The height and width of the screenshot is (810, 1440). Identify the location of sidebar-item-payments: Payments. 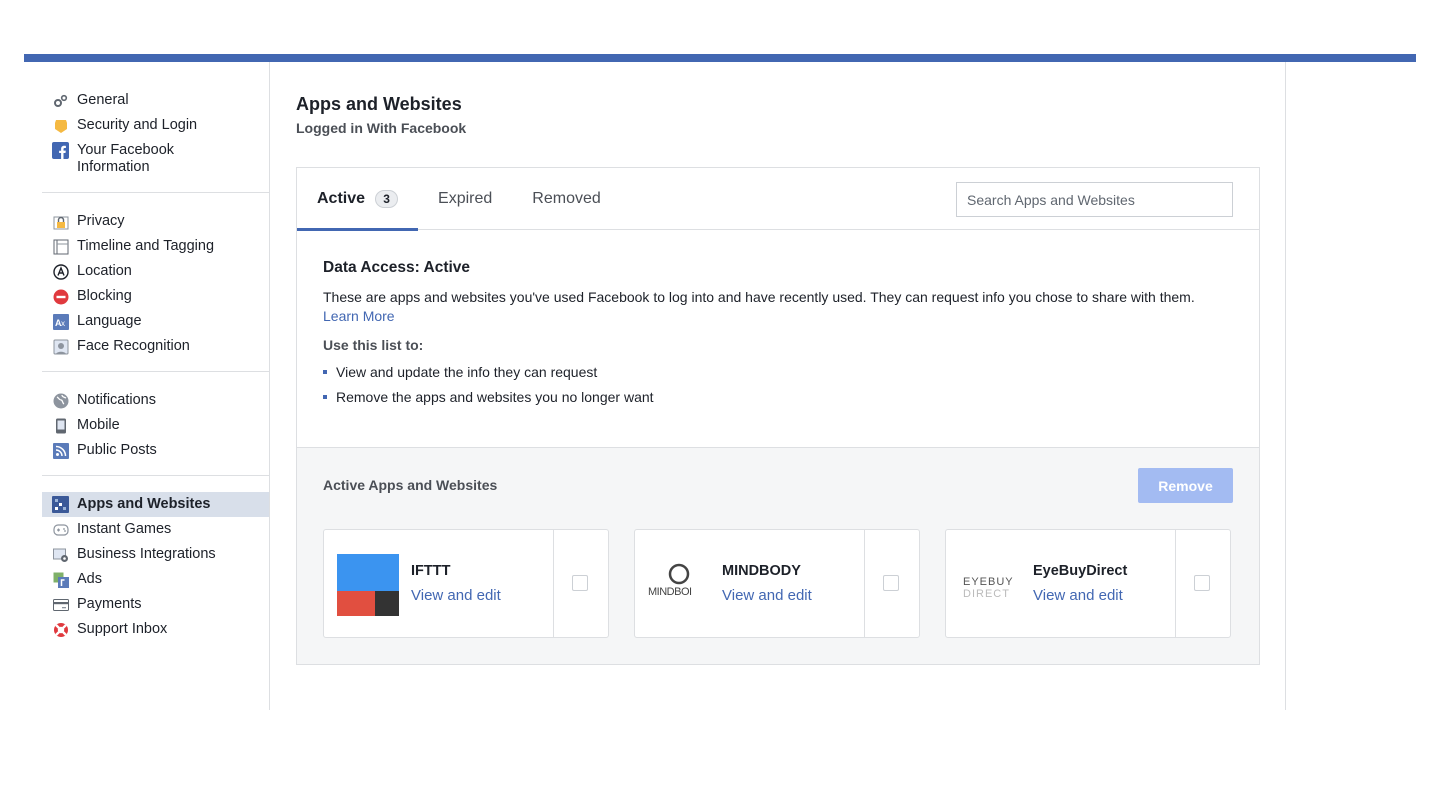
(155, 604).